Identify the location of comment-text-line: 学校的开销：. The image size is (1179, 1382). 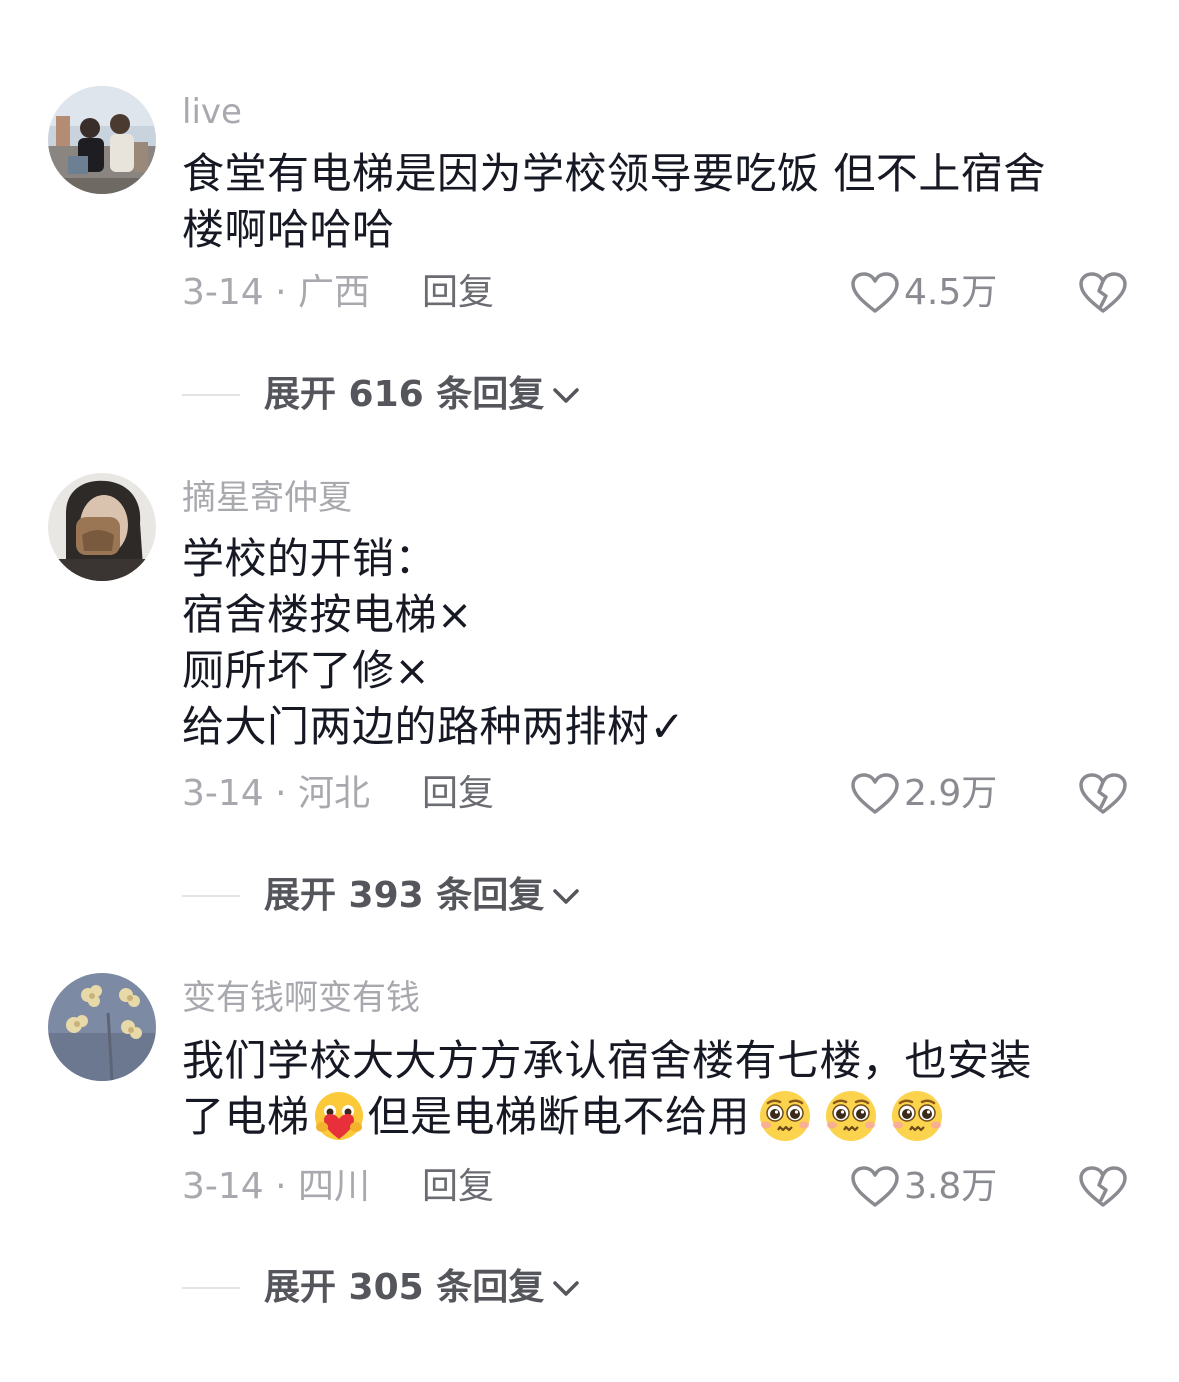
(310, 558).